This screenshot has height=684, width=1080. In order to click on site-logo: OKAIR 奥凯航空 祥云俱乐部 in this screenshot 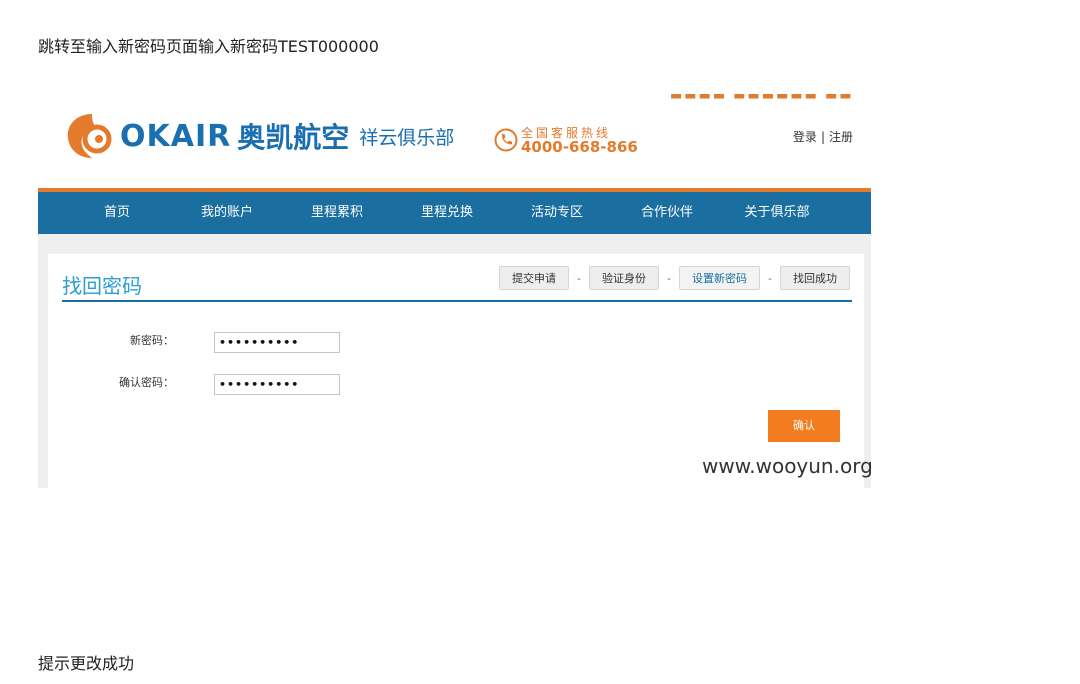, I will do `click(258, 136)`.